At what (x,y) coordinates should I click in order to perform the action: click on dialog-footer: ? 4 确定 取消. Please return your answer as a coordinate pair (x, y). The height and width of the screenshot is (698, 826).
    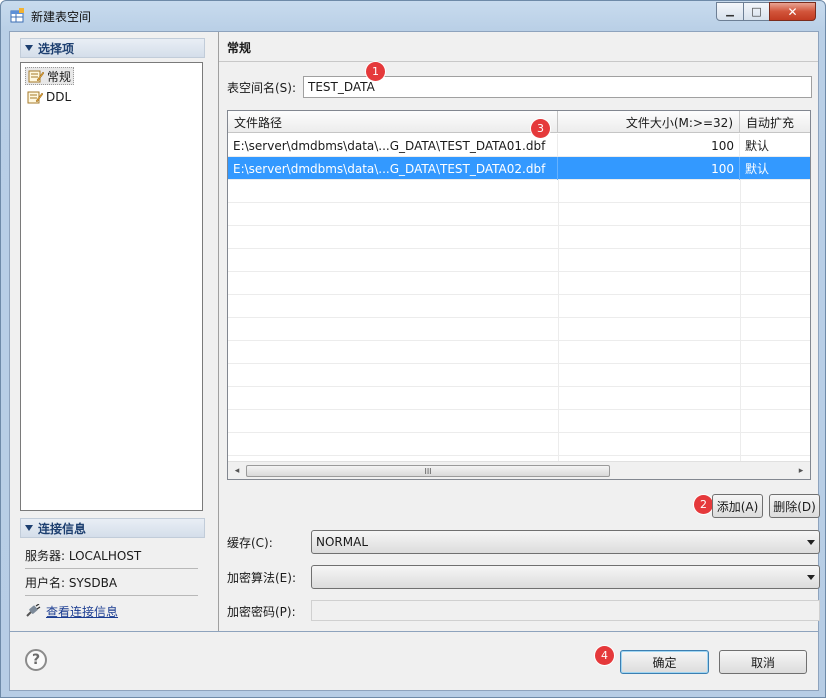
    Looking at the image, I should click on (414, 661).